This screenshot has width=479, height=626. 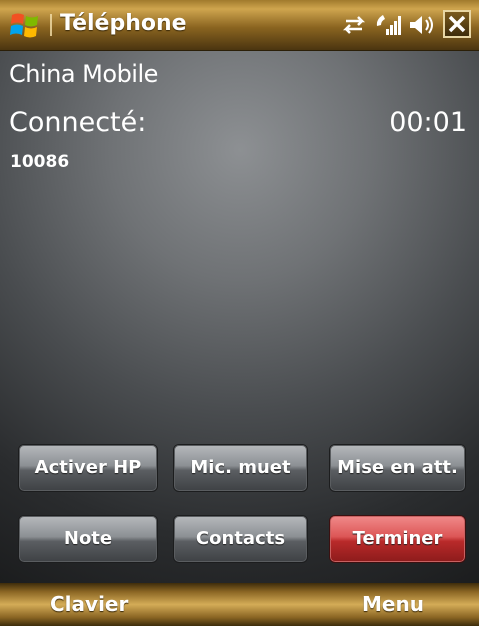 I want to click on close-button, so click(x=457, y=24).